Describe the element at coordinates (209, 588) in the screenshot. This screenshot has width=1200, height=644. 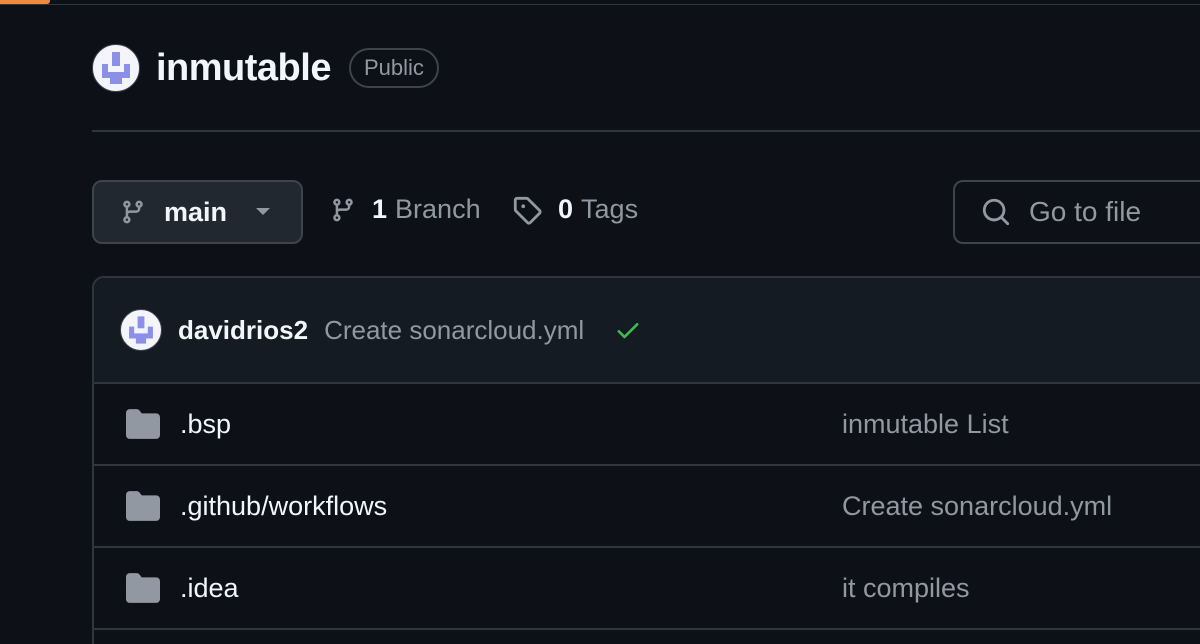
I see `file-name-link: .idea` at that location.